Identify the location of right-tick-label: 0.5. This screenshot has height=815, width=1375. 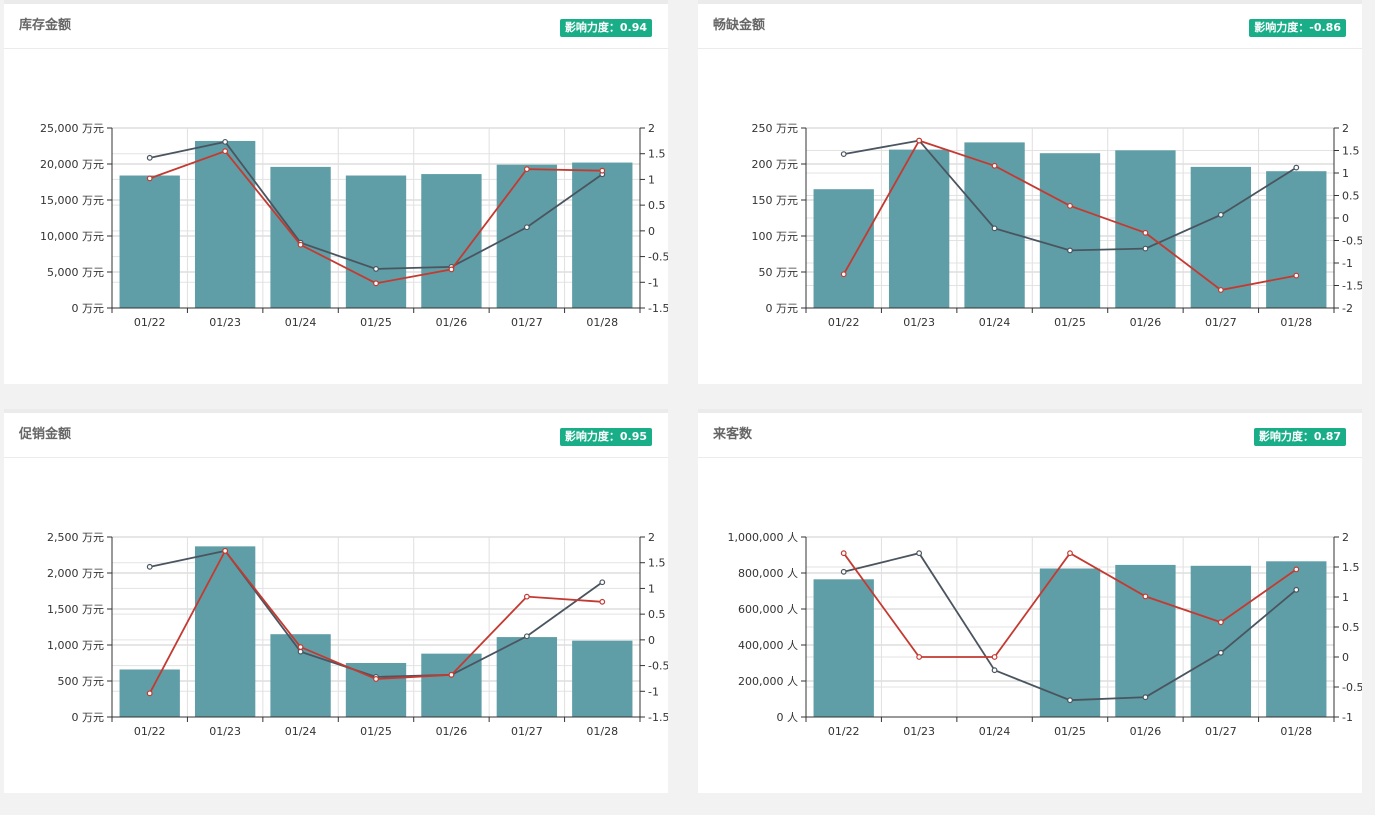
(1351, 196).